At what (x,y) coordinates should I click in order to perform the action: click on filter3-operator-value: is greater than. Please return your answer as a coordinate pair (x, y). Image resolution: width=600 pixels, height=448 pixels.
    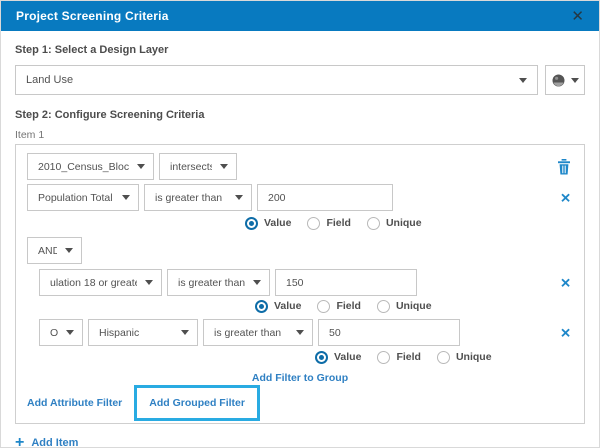
    Looking at the image, I should click on (248, 332).